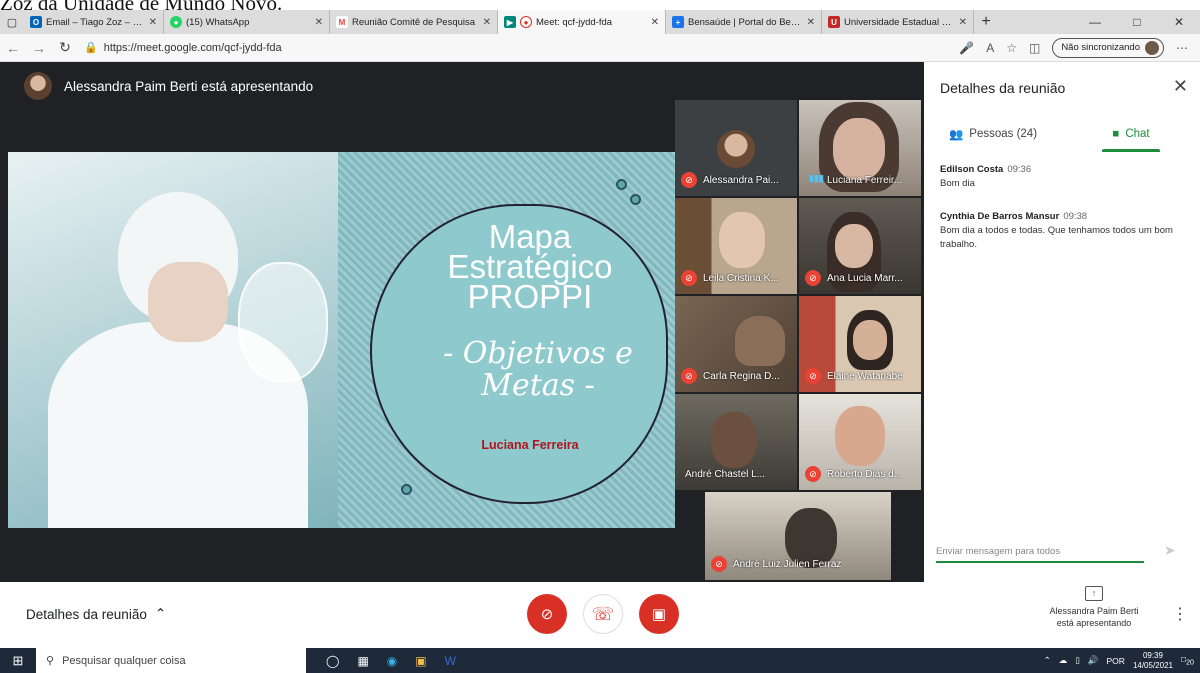 The height and width of the screenshot is (673, 1200). What do you see at coordinates (530, 445) in the screenshot?
I see `slide-author: Luciana Ferreira` at bounding box center [530, 445].